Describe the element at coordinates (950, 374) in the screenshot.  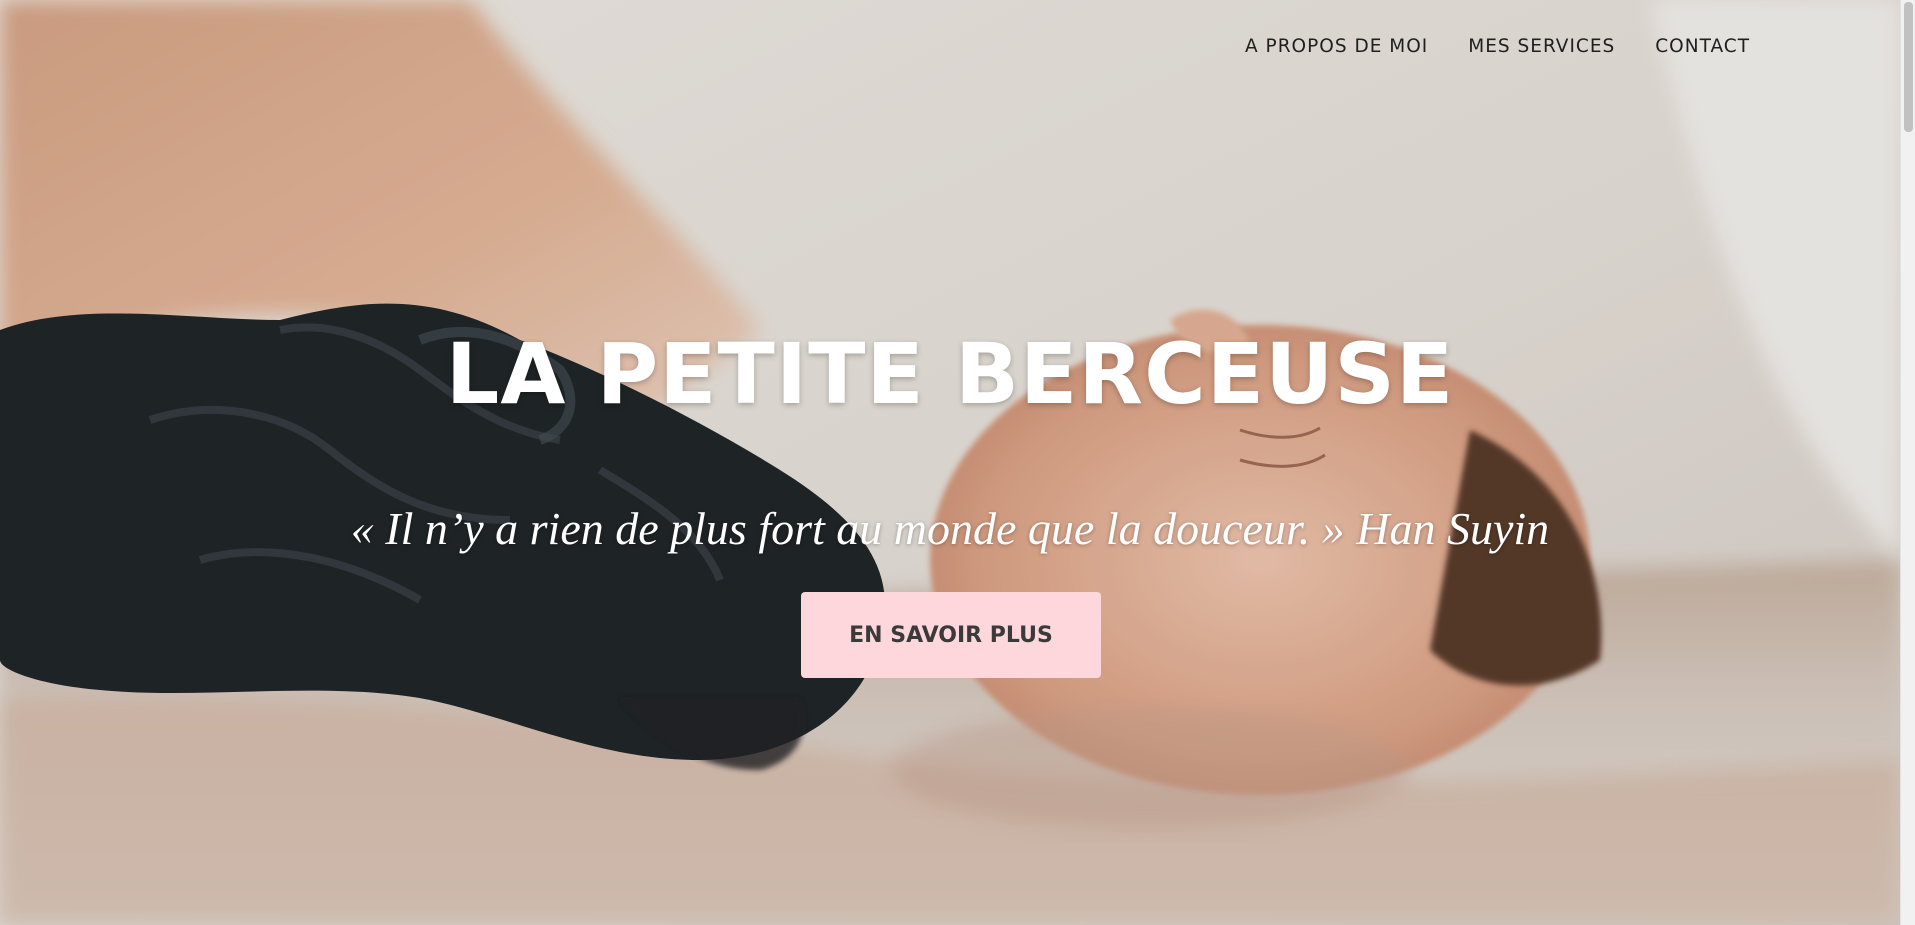
I see `site-title: LA PETITE BERCEUSE` at that location.